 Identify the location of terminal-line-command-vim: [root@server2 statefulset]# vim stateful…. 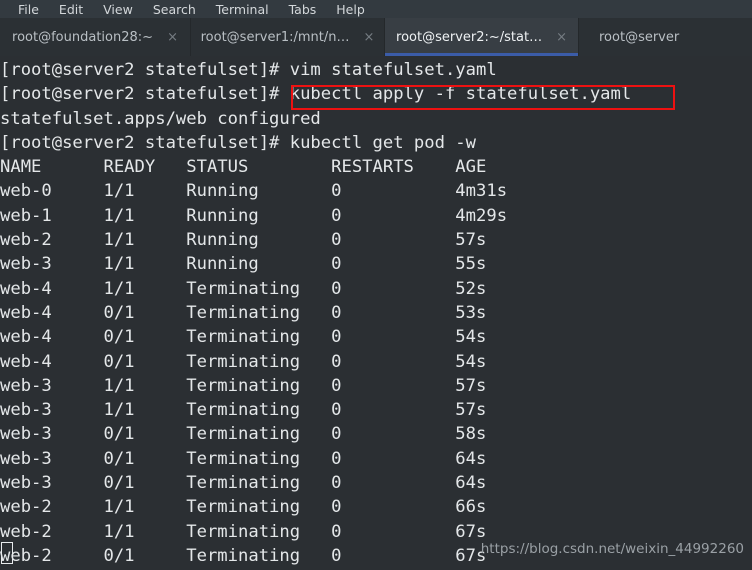
(248, 70).